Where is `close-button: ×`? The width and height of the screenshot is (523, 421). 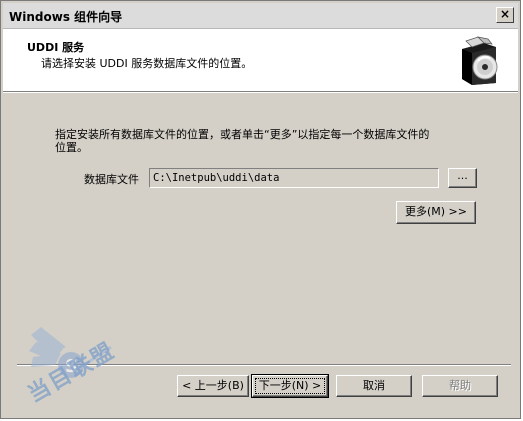
close-button: × is located at coordinates (505, 15).